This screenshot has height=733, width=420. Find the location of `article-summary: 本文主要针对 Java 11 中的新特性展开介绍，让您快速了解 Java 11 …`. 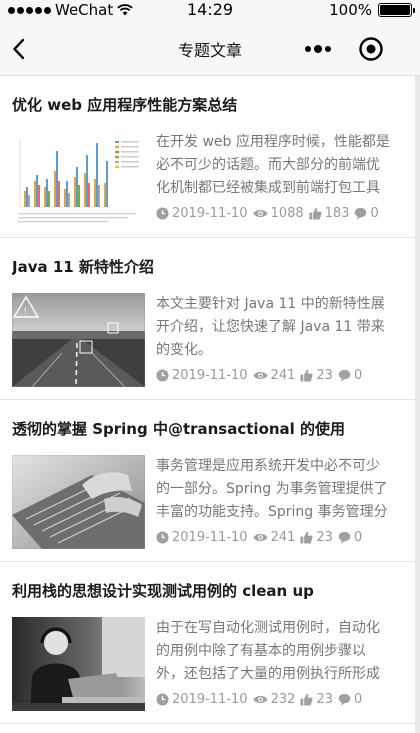

article-summary: 本文主要针对 Java 11 中的新特性展开介绍，让您快速了解 Java 11 … is located at coordinates (270, 327).